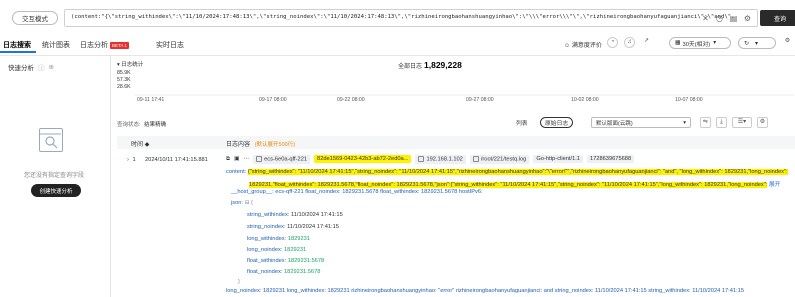 The width and height of the screenshot is (795, 297). I want to click on row-index: 1, so click(134, 160).